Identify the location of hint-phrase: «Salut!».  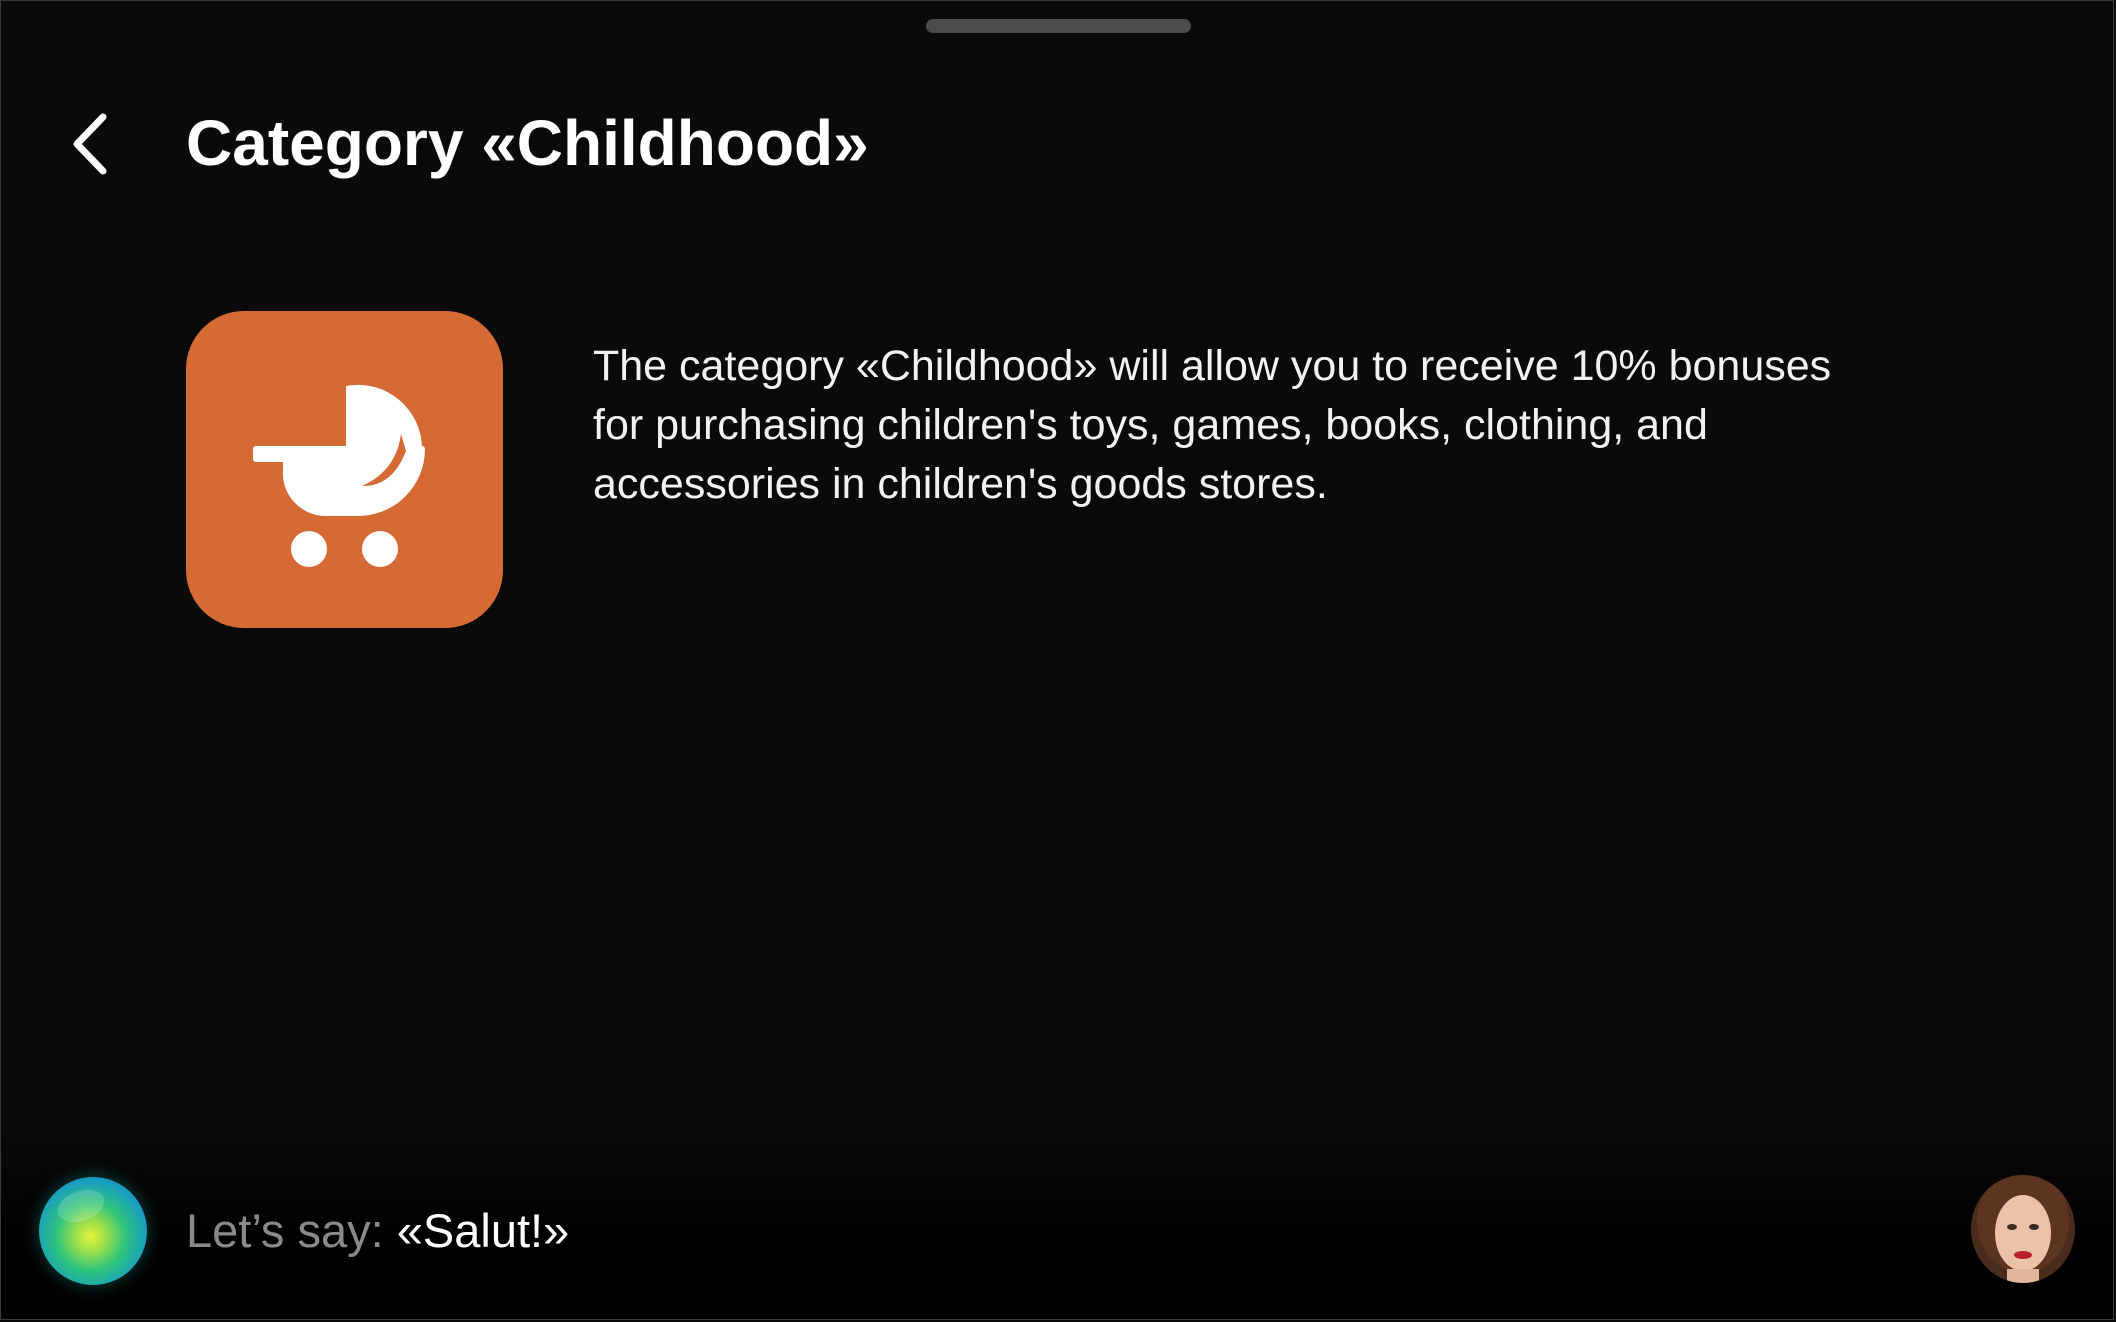
(483, 1230).